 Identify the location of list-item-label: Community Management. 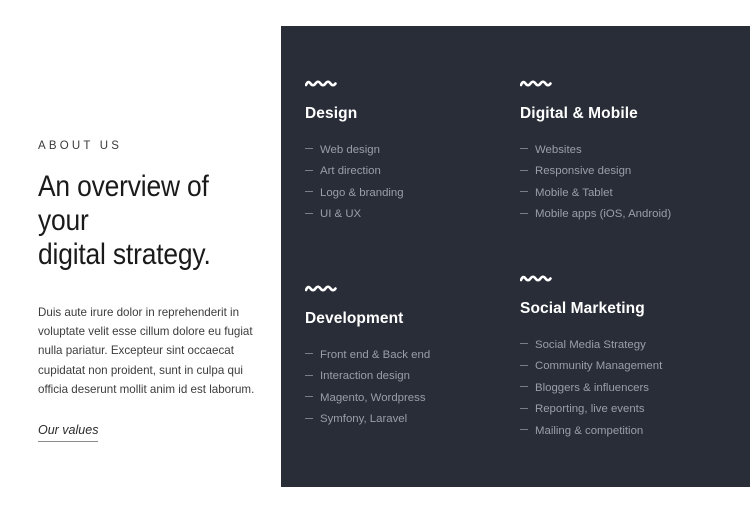
(599, 366).